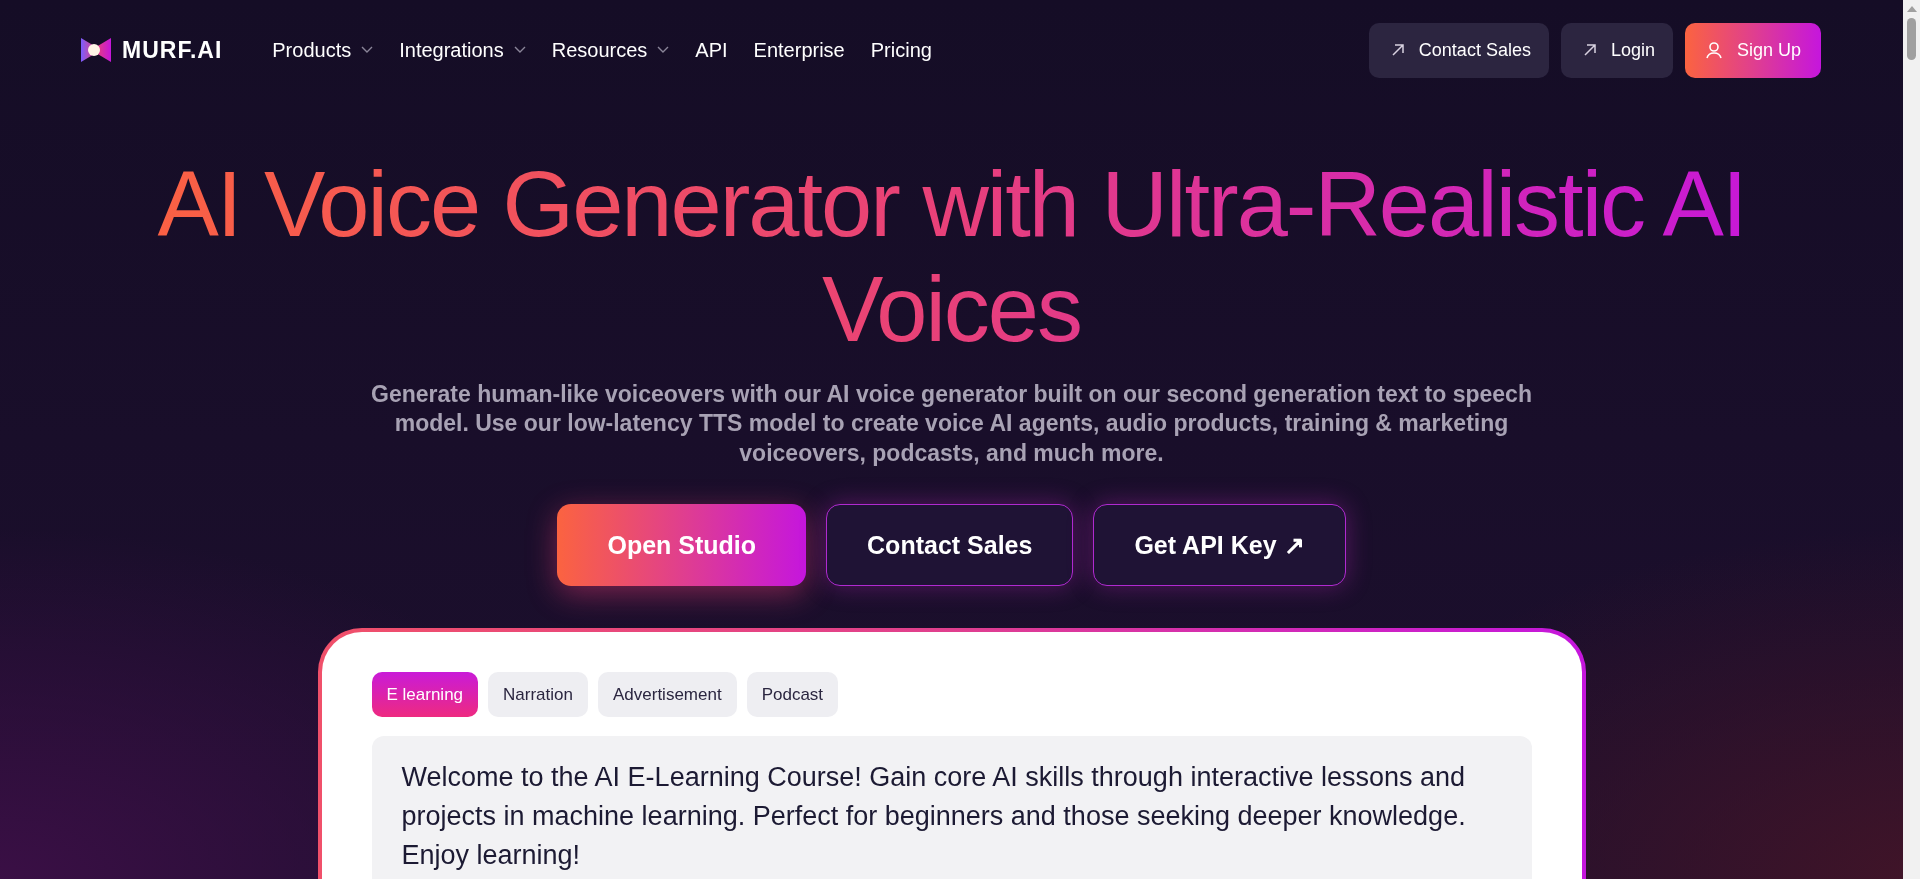 This screenshot has width=1920, height=879. Describe the element at coordinates (667, 695) in the screenshot. I see `category-tab: Advertisement` at that location.